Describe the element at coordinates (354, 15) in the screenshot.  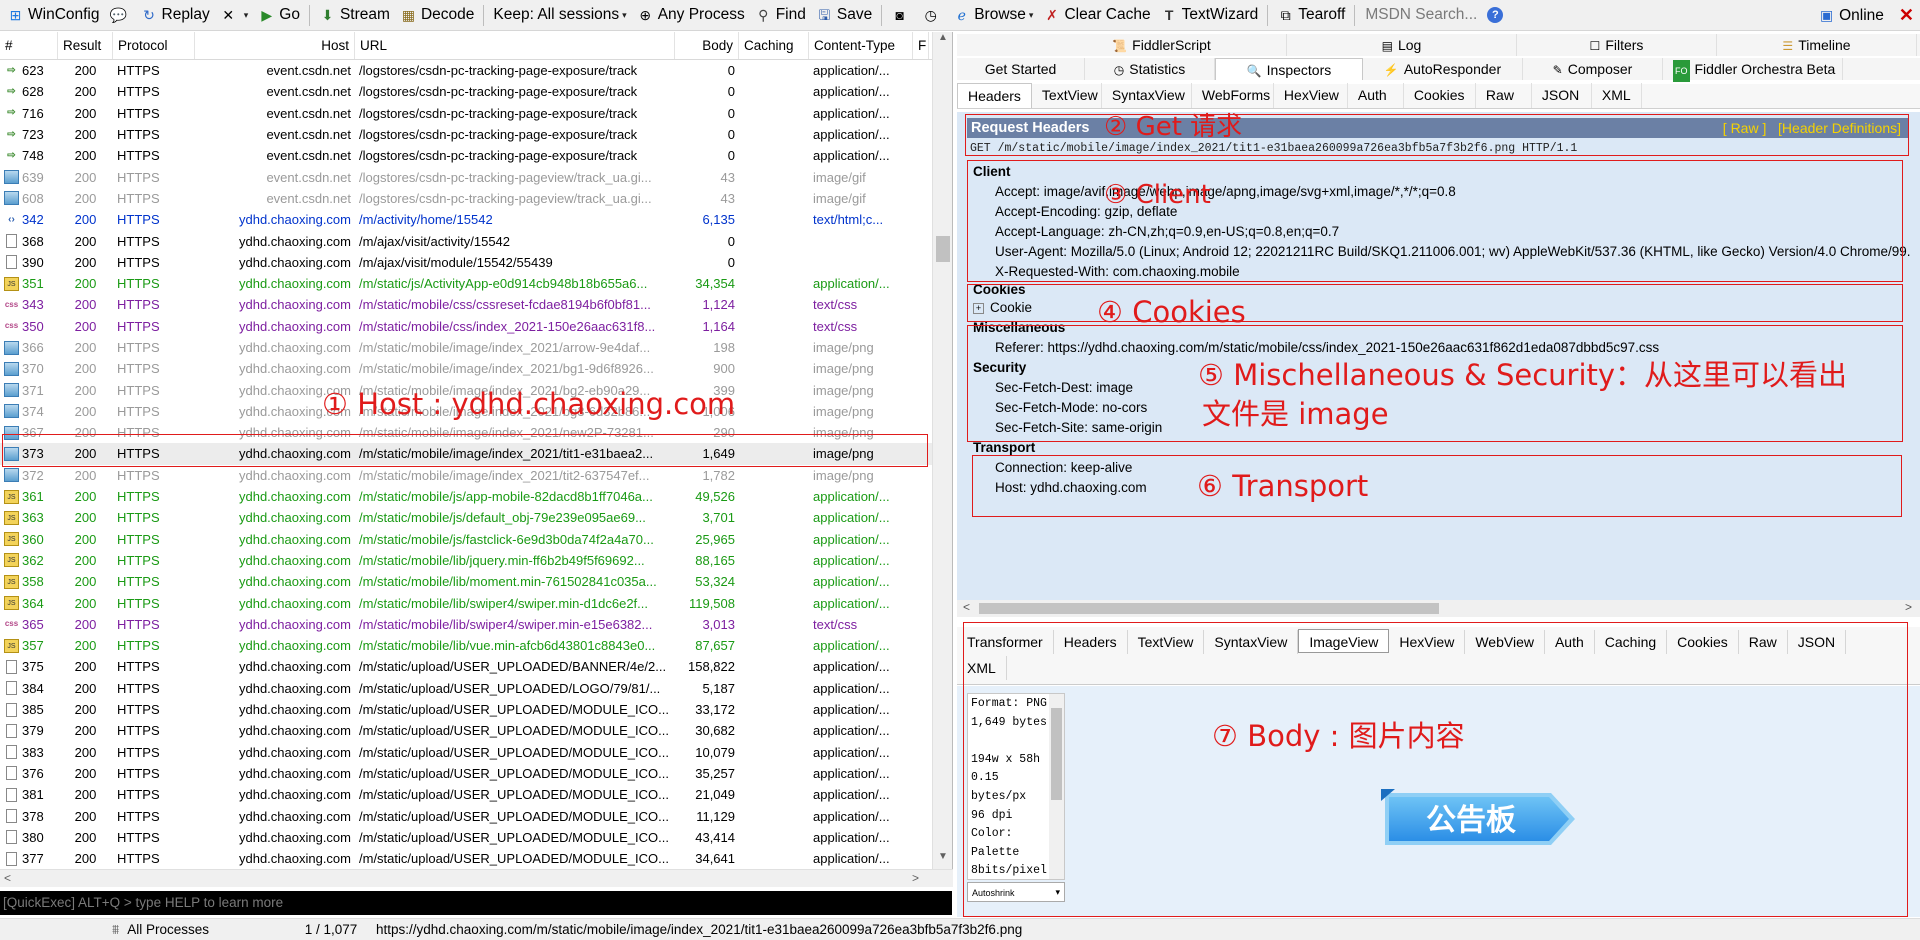
I see `stream-button: ⬇ Stream` at that location.